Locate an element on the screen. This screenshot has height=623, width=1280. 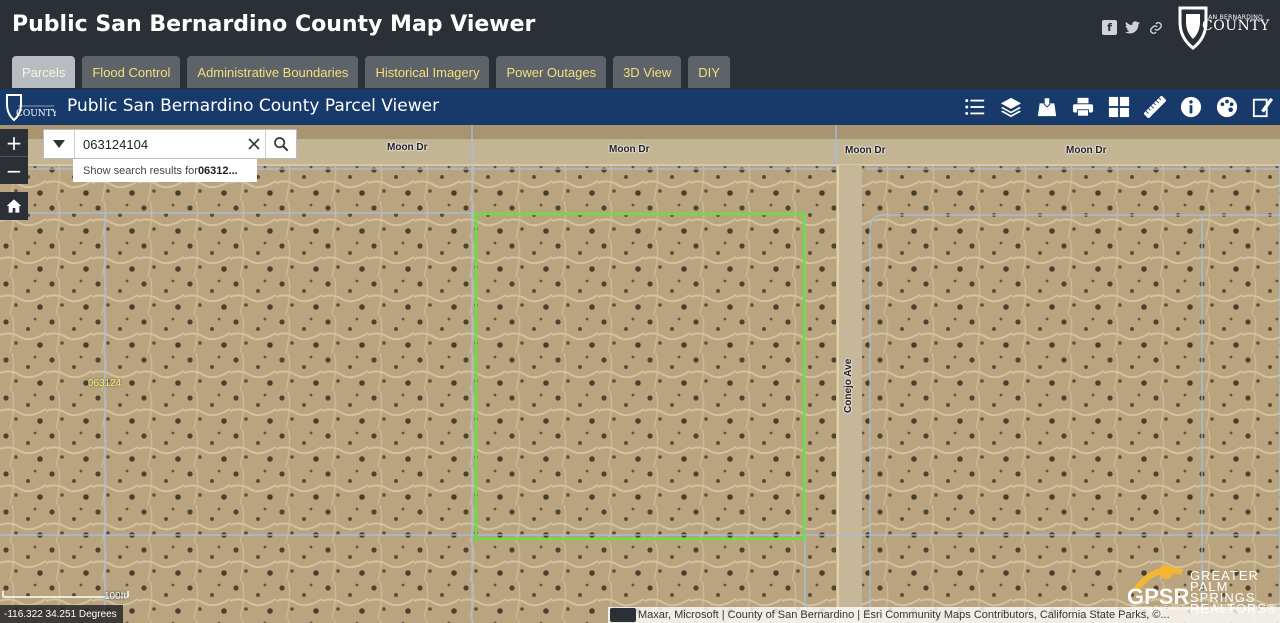
theme-icon is located at coordinates (1227, 107).